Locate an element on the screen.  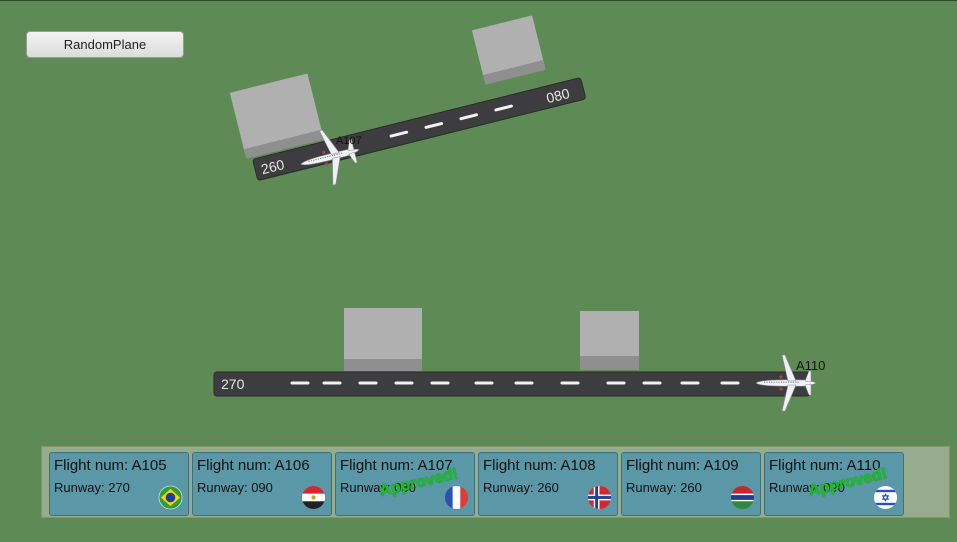
israel-flag-icon is located at coordinates (885, 497).